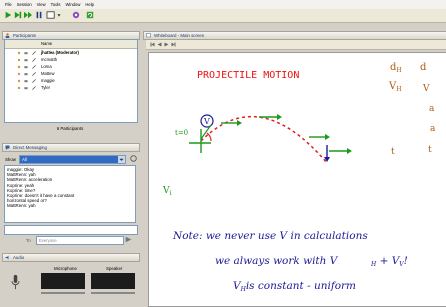  I want to click on recipient-select-value: Everyone, so click(48, 240).